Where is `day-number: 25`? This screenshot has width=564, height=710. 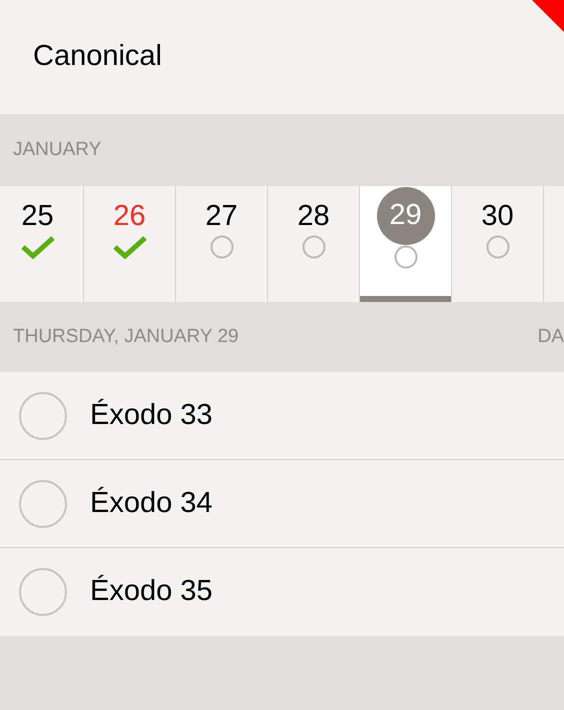
day-number: 25 is located at coordinates (37, 216).